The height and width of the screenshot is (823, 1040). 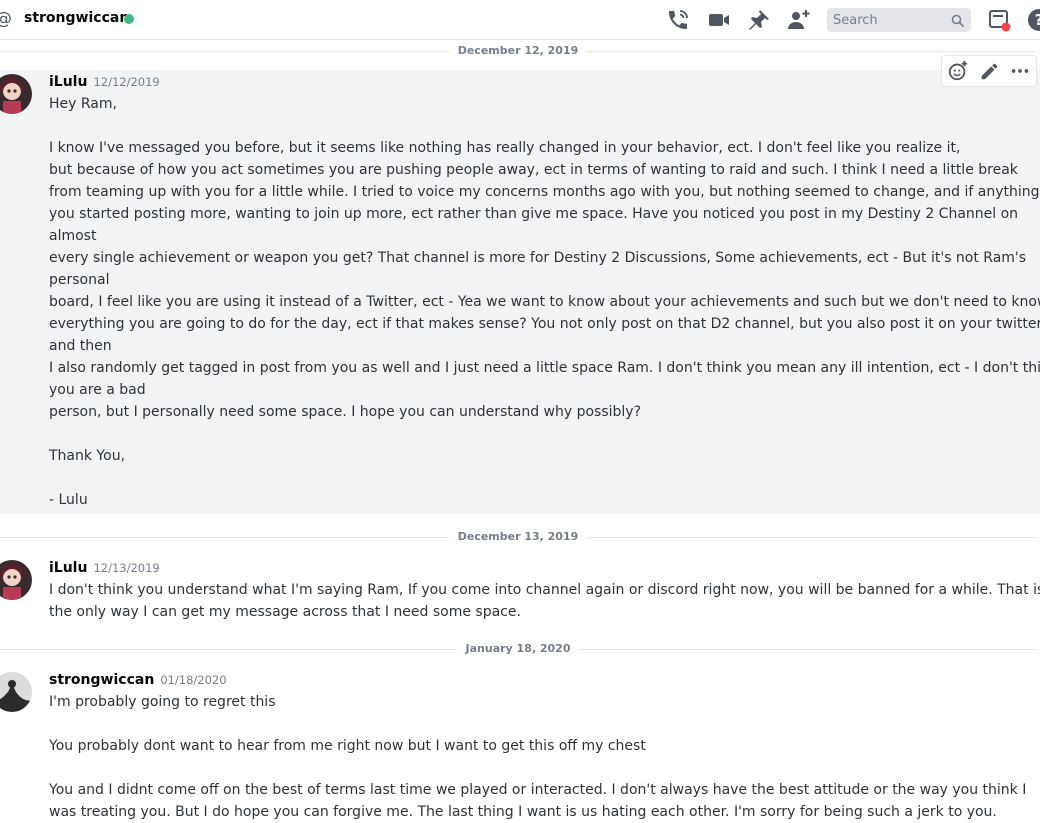 I want to click on edit-icon, so click(x=990, y=72).